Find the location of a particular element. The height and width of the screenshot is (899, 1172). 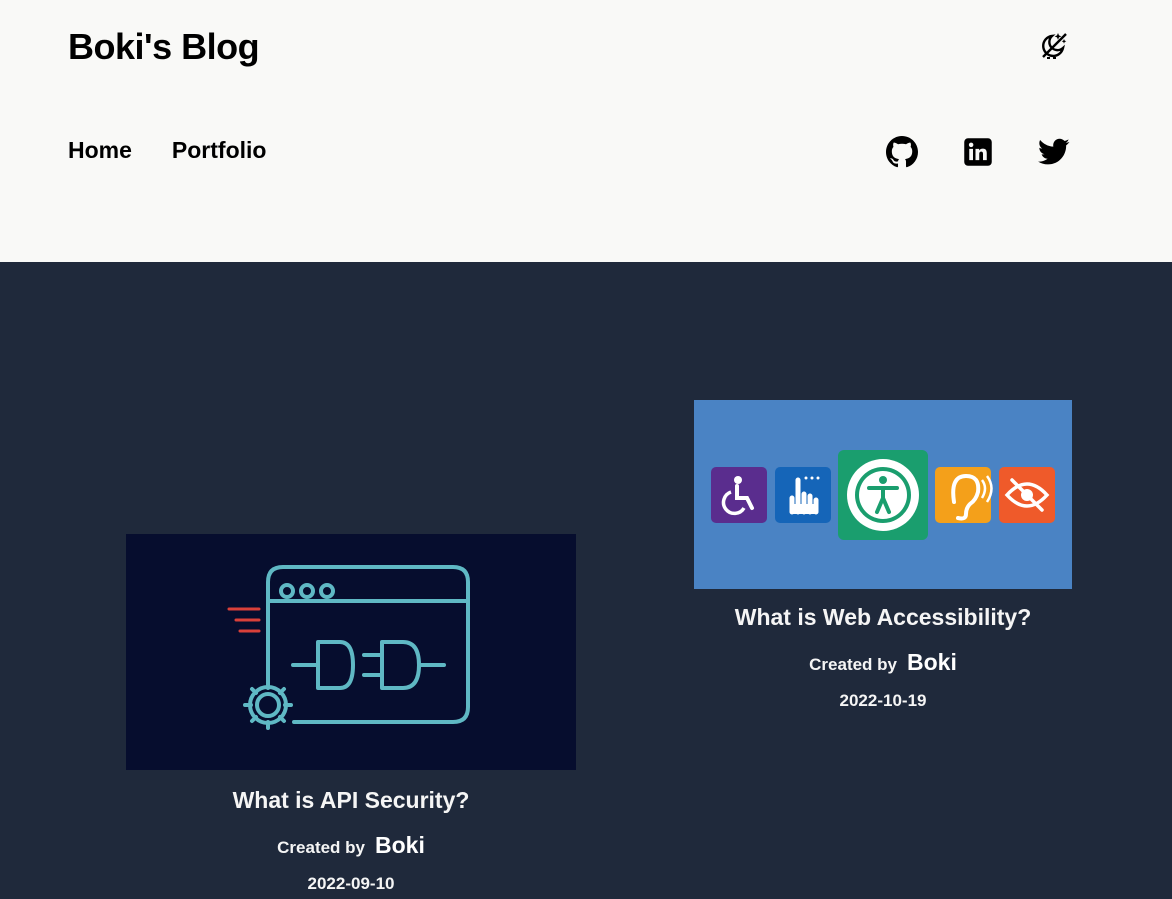

post-title: What is Web Accessibility? is located at coordinates (883, 617).